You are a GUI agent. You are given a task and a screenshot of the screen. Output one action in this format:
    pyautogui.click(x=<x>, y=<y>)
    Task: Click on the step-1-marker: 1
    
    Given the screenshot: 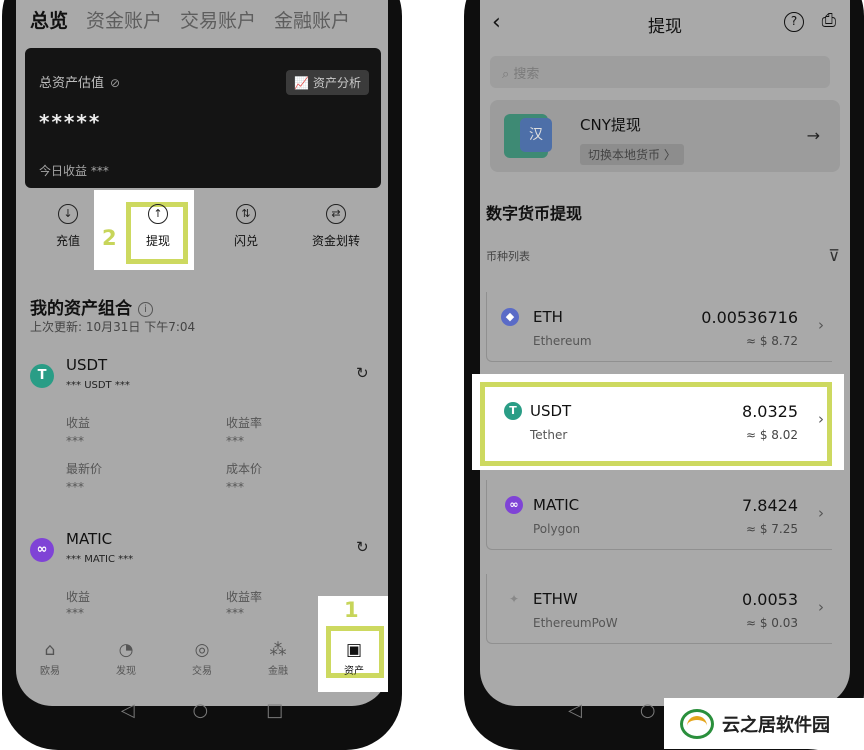 What is the action you would take?
    pyautogui.click(x=351, y=610)
    